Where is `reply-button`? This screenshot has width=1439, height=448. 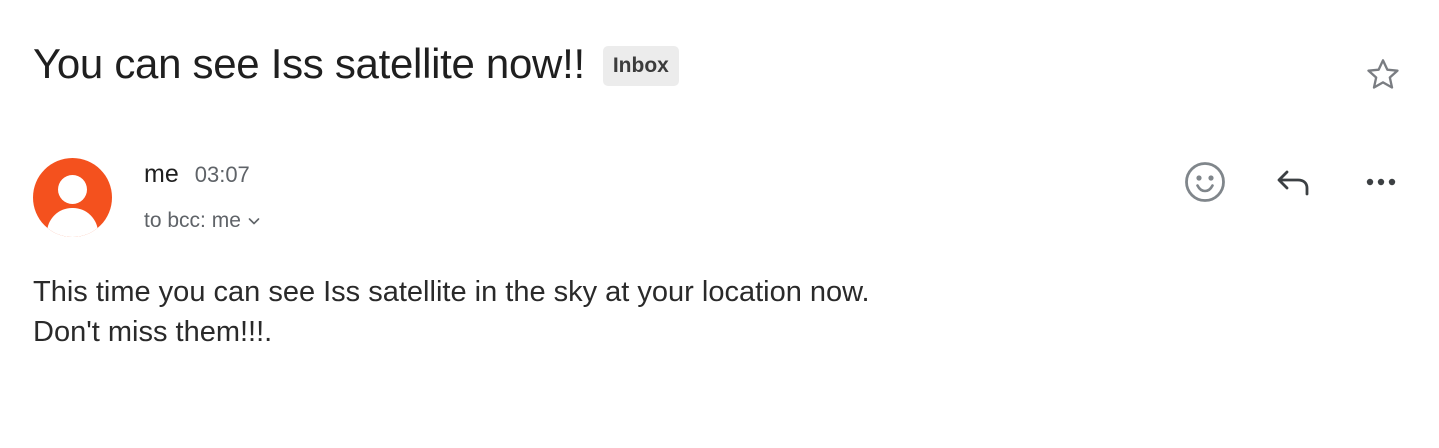 reply-button is located at coordinates (1293, 182).